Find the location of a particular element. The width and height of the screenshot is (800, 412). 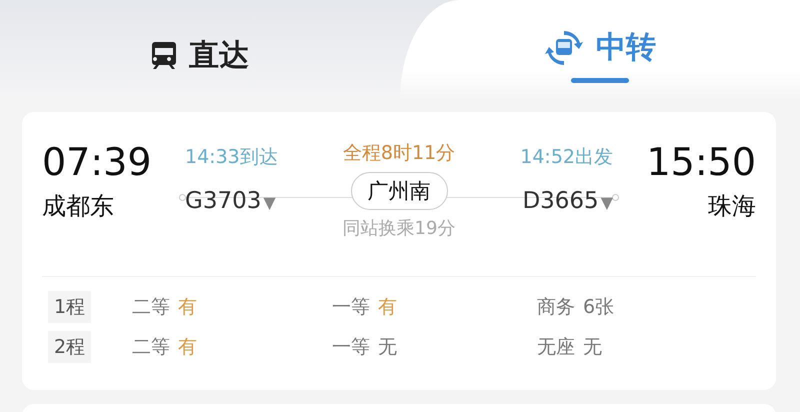

arrival-station: 珠海 is located at coordinates (732, 206).